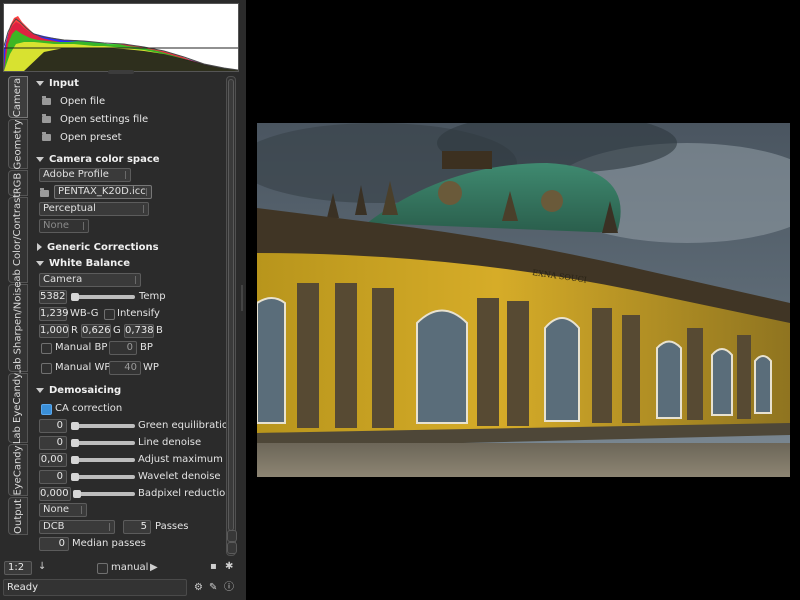 This screenshot has width=800, height=600. I want to click on green-eq-spinbox: 0, so click(53, 426).